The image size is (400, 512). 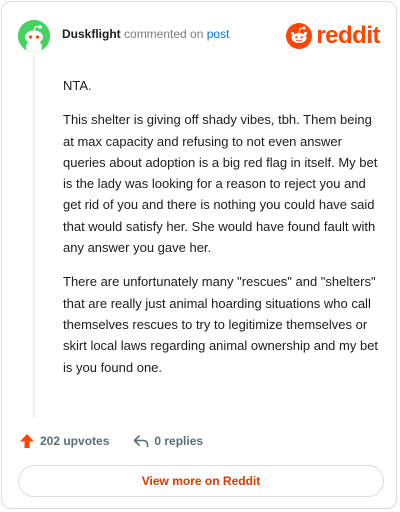 I want to click on comment-meta: Duskflight commented on post, so click(x=145, y=34).